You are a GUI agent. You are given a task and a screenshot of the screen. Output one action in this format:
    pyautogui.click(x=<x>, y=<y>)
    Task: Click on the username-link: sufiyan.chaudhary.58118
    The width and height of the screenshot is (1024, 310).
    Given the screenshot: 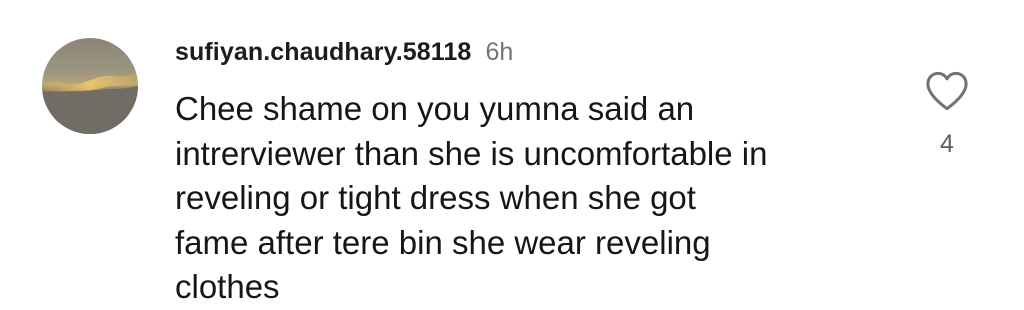 What is the action you would take?
    pyautogui.click(x=323, y=52)
    